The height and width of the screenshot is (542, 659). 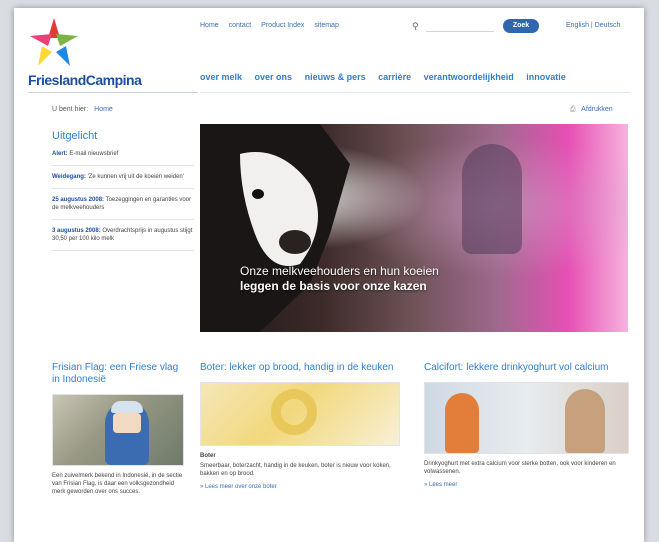 I want to click on sidebar-item-text: 'Ze kunnen vrij uit de koeien weiden', so click(x=135, y=177).